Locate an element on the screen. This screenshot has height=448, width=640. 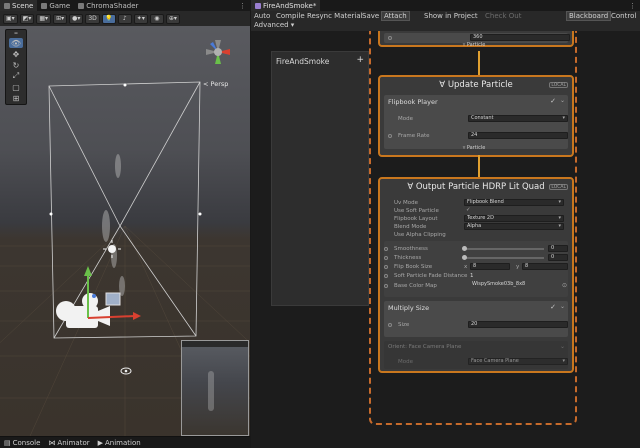
shading-mode-button: ●▾ is located at coordinates (76, 18).